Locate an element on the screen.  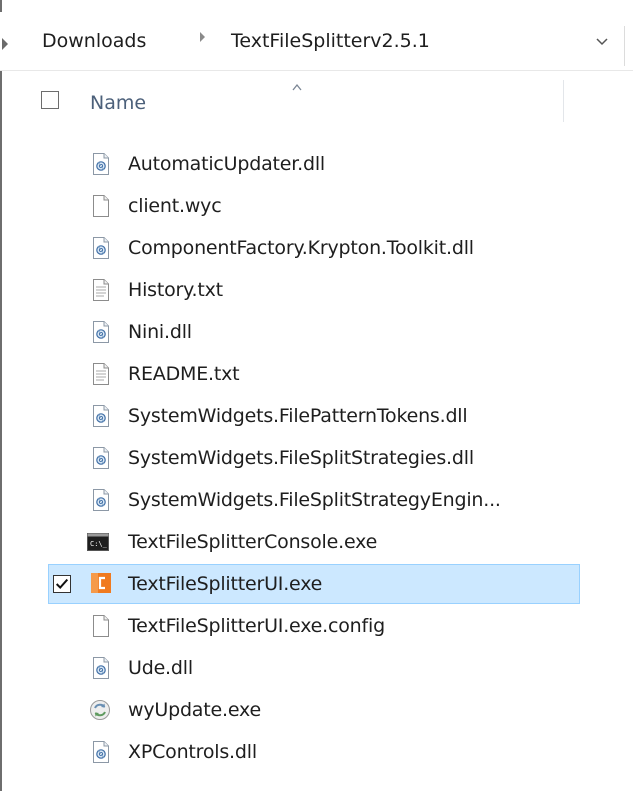
splitter-app-icon is located at coordinates (101, 584).